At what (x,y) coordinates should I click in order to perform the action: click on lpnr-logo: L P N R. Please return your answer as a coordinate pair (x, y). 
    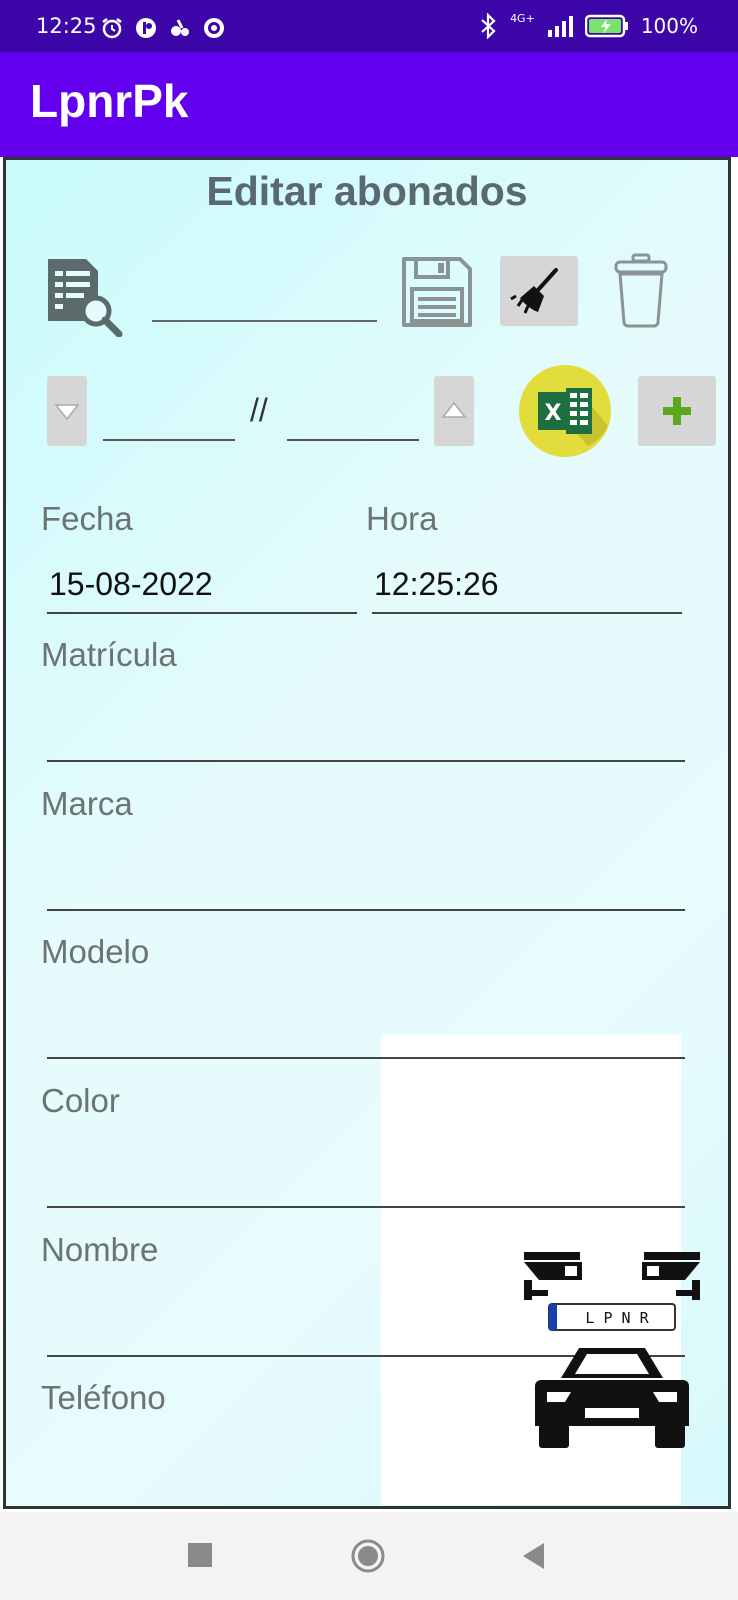
    Looking at the image, I should click on (612, 1354).